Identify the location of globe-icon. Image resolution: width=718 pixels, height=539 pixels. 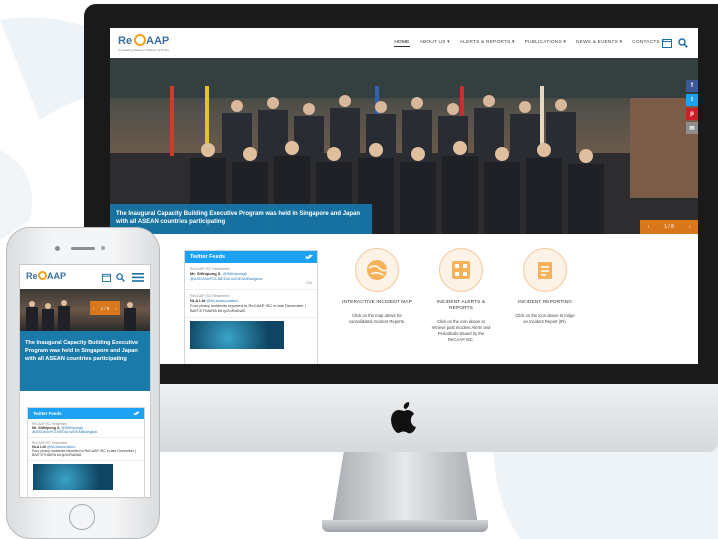
(377, 270).